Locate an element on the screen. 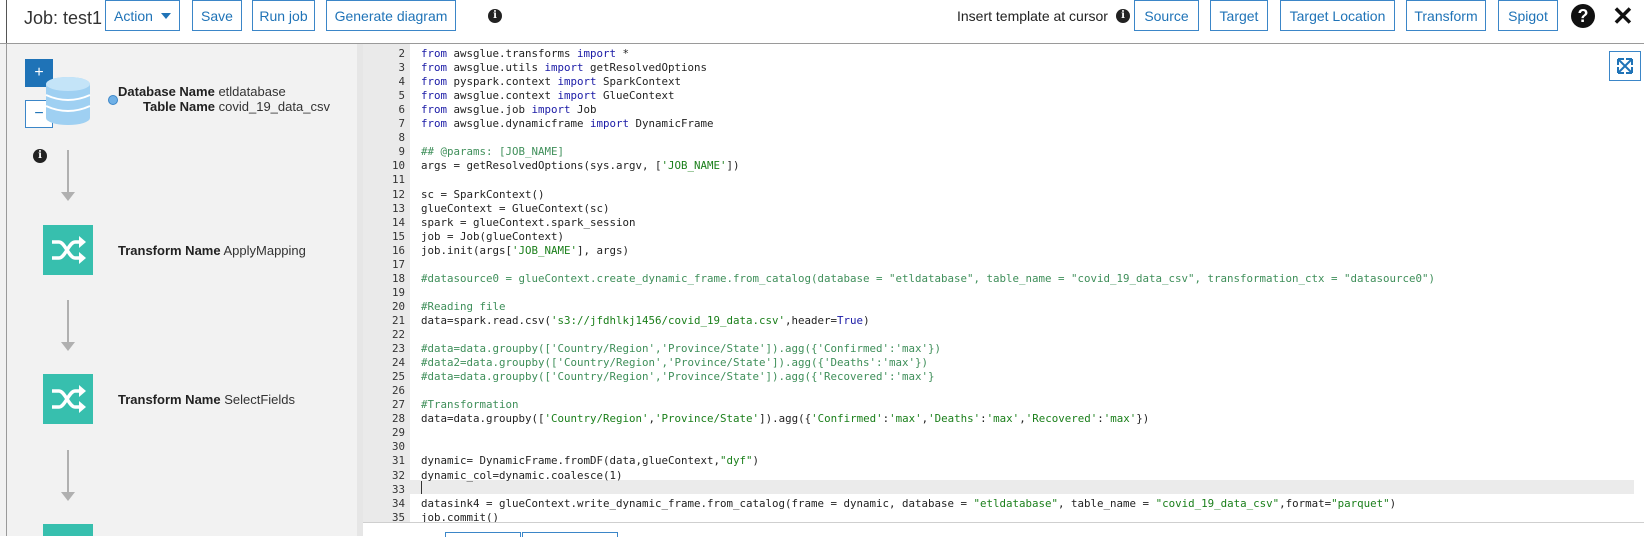  flow-arrow is located at coordinates (68, 176).